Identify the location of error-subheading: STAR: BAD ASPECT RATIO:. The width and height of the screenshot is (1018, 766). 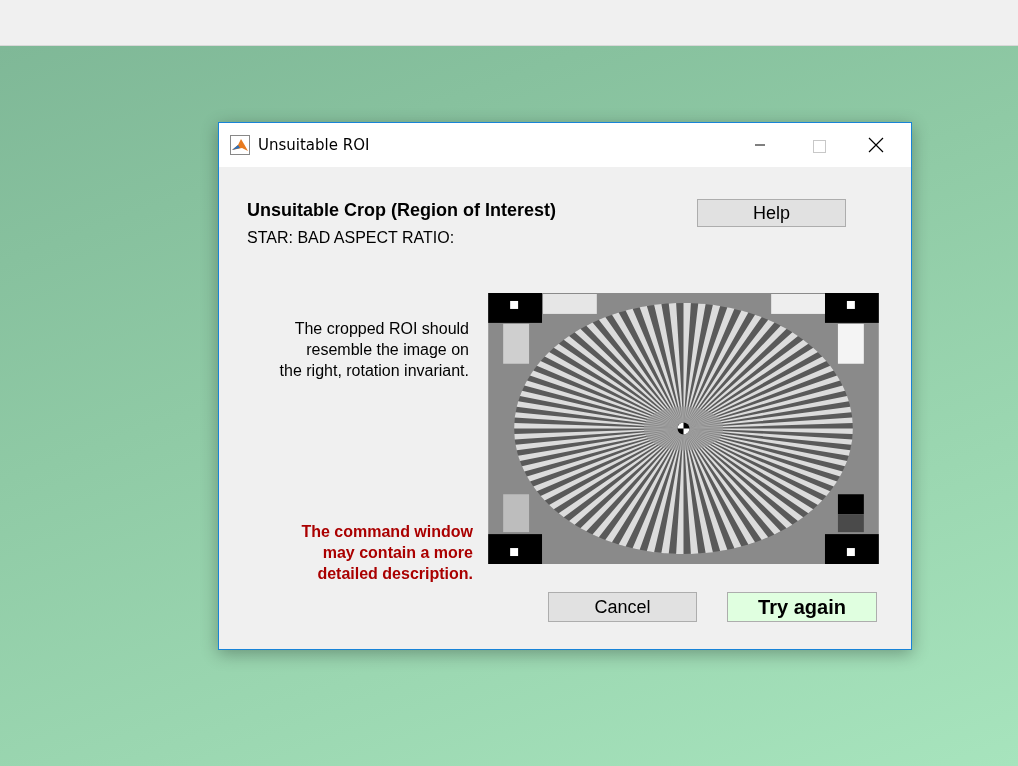
(351, 238).